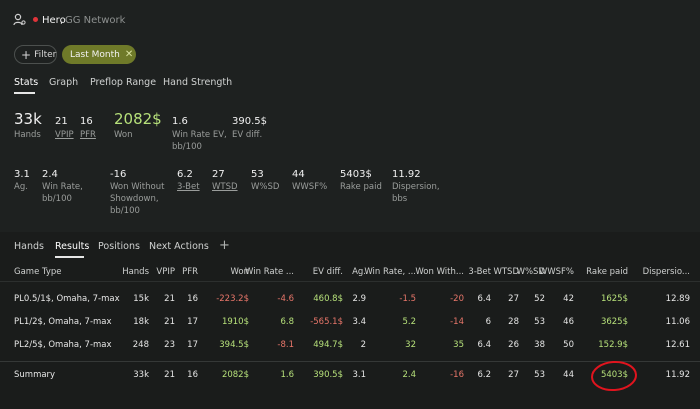 The width and height of the screenshot is (700, 409). I want to click on stat-ev-diff-value: 390.5$, so click(249, 121).